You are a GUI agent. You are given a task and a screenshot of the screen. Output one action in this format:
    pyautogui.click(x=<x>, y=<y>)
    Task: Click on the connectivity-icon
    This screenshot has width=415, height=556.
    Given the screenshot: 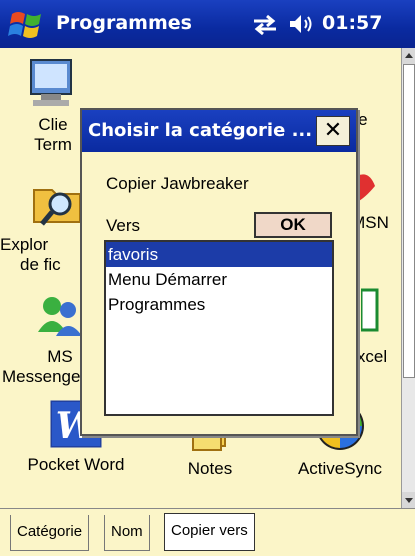 What is the action you would take?
    pyautogui.click(x=265, y=25)
    